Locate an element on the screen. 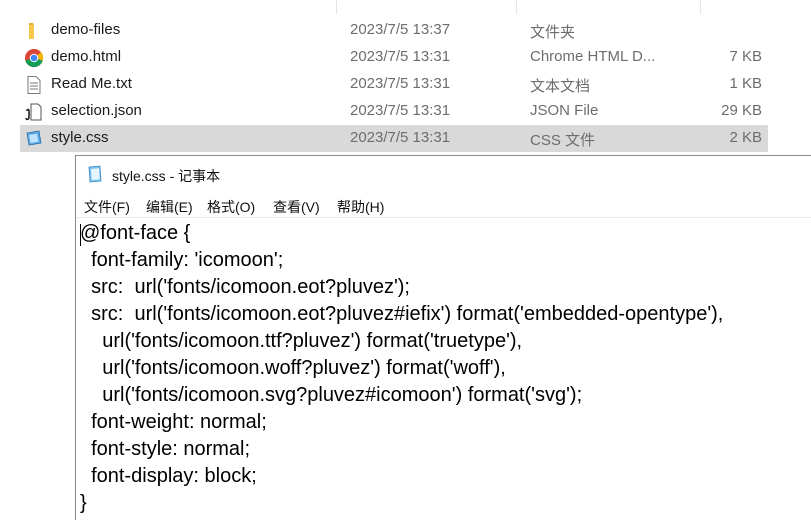 The image size is (811, 520). file-row-read-me: Read Me.txt 2023/7/5 13:31 文本文档 1 KB is located at coordinates (394, 84).